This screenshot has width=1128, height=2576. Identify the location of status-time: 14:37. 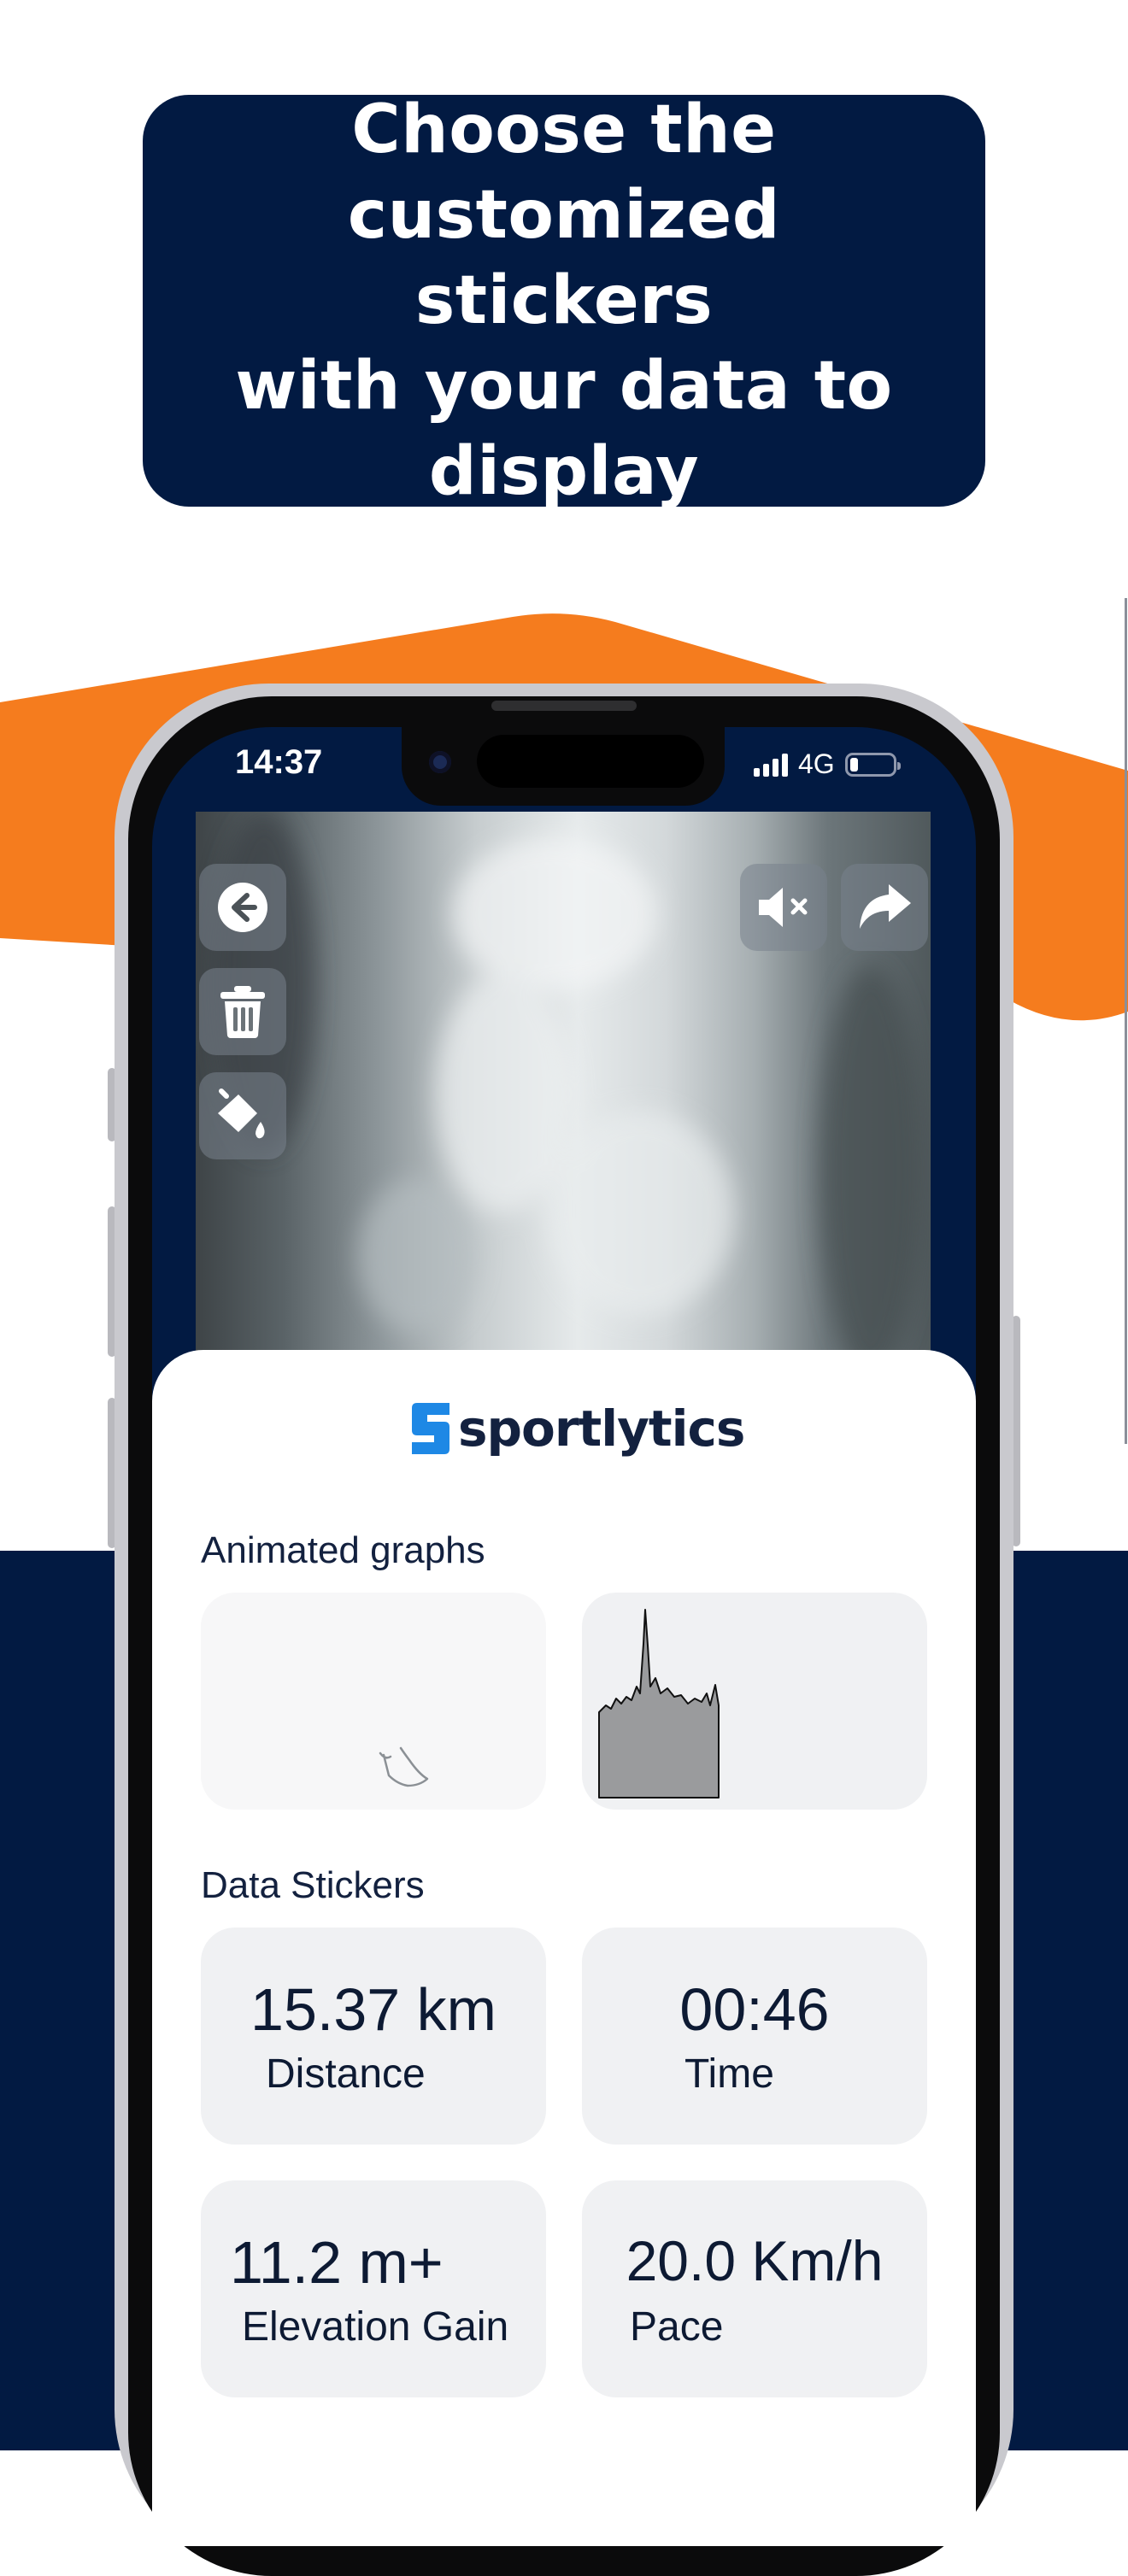
(279, 762).